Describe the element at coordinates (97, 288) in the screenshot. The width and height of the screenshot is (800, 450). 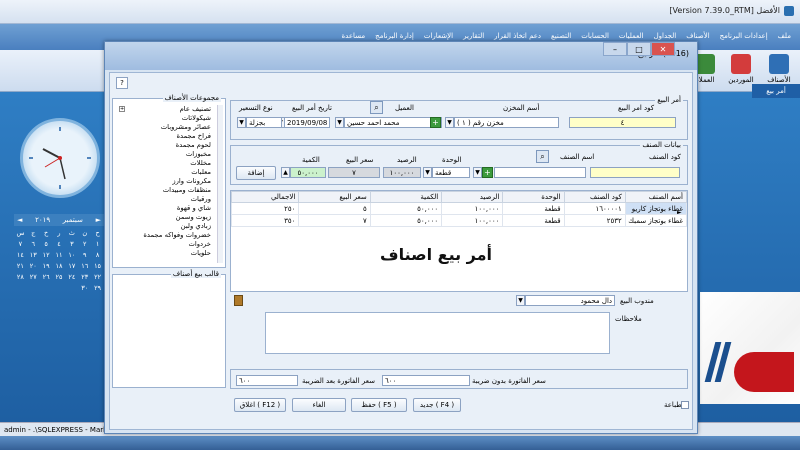
I see `calendar-day: ٢٩` at that location.